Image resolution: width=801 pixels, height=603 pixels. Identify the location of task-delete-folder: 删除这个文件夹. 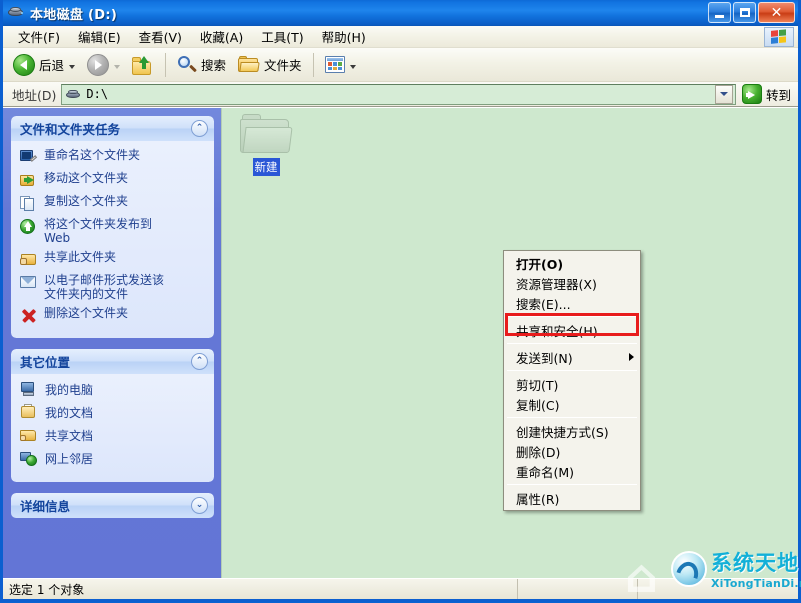
(114, 315).